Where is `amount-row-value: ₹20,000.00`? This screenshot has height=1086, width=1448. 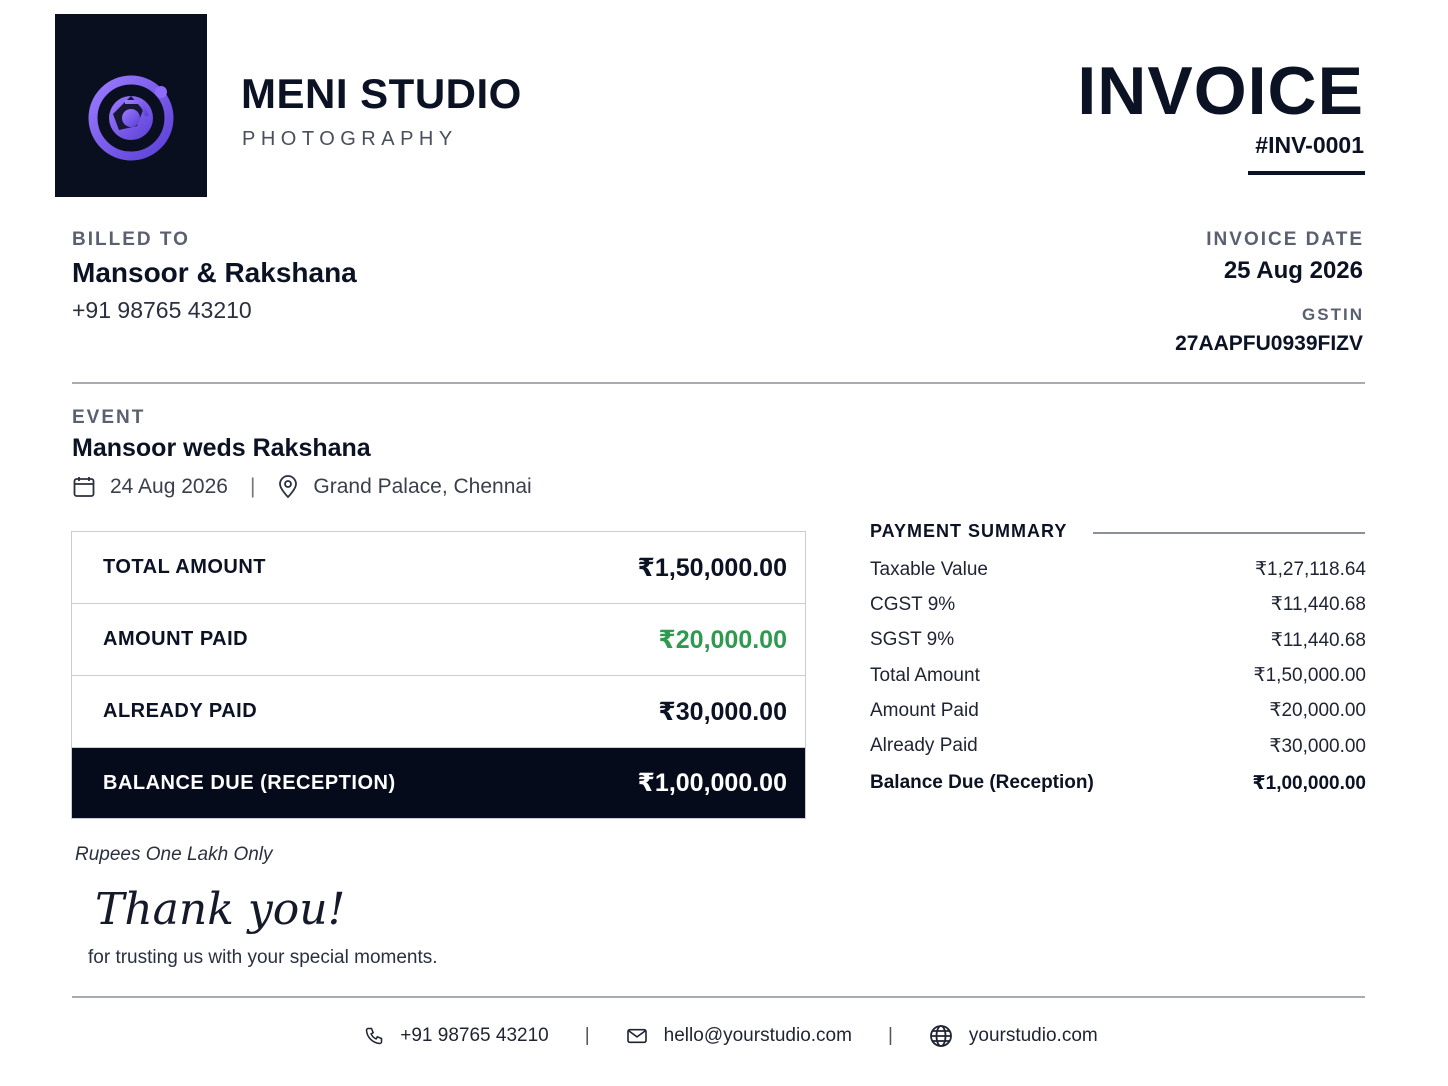 amount-row-value: ₹20,000.00 is located at coordinates (722, 639).